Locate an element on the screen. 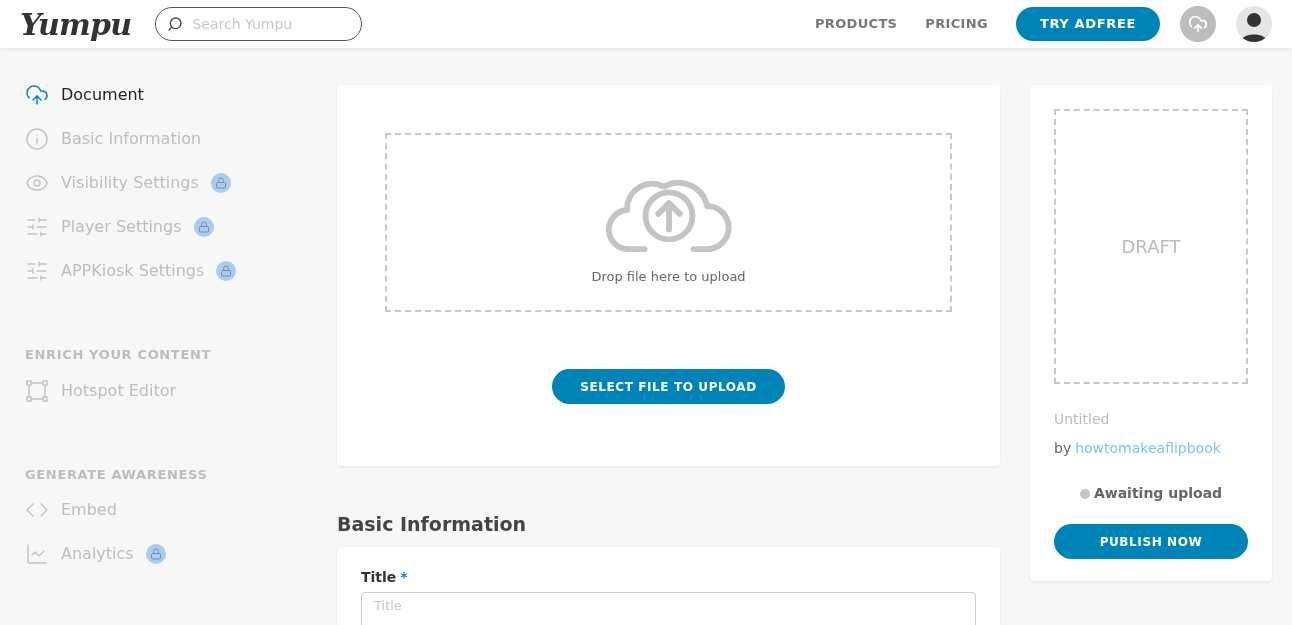 The height and width of the screenshot is (625, 1292). search-icon is located at coordinates (175, 24).